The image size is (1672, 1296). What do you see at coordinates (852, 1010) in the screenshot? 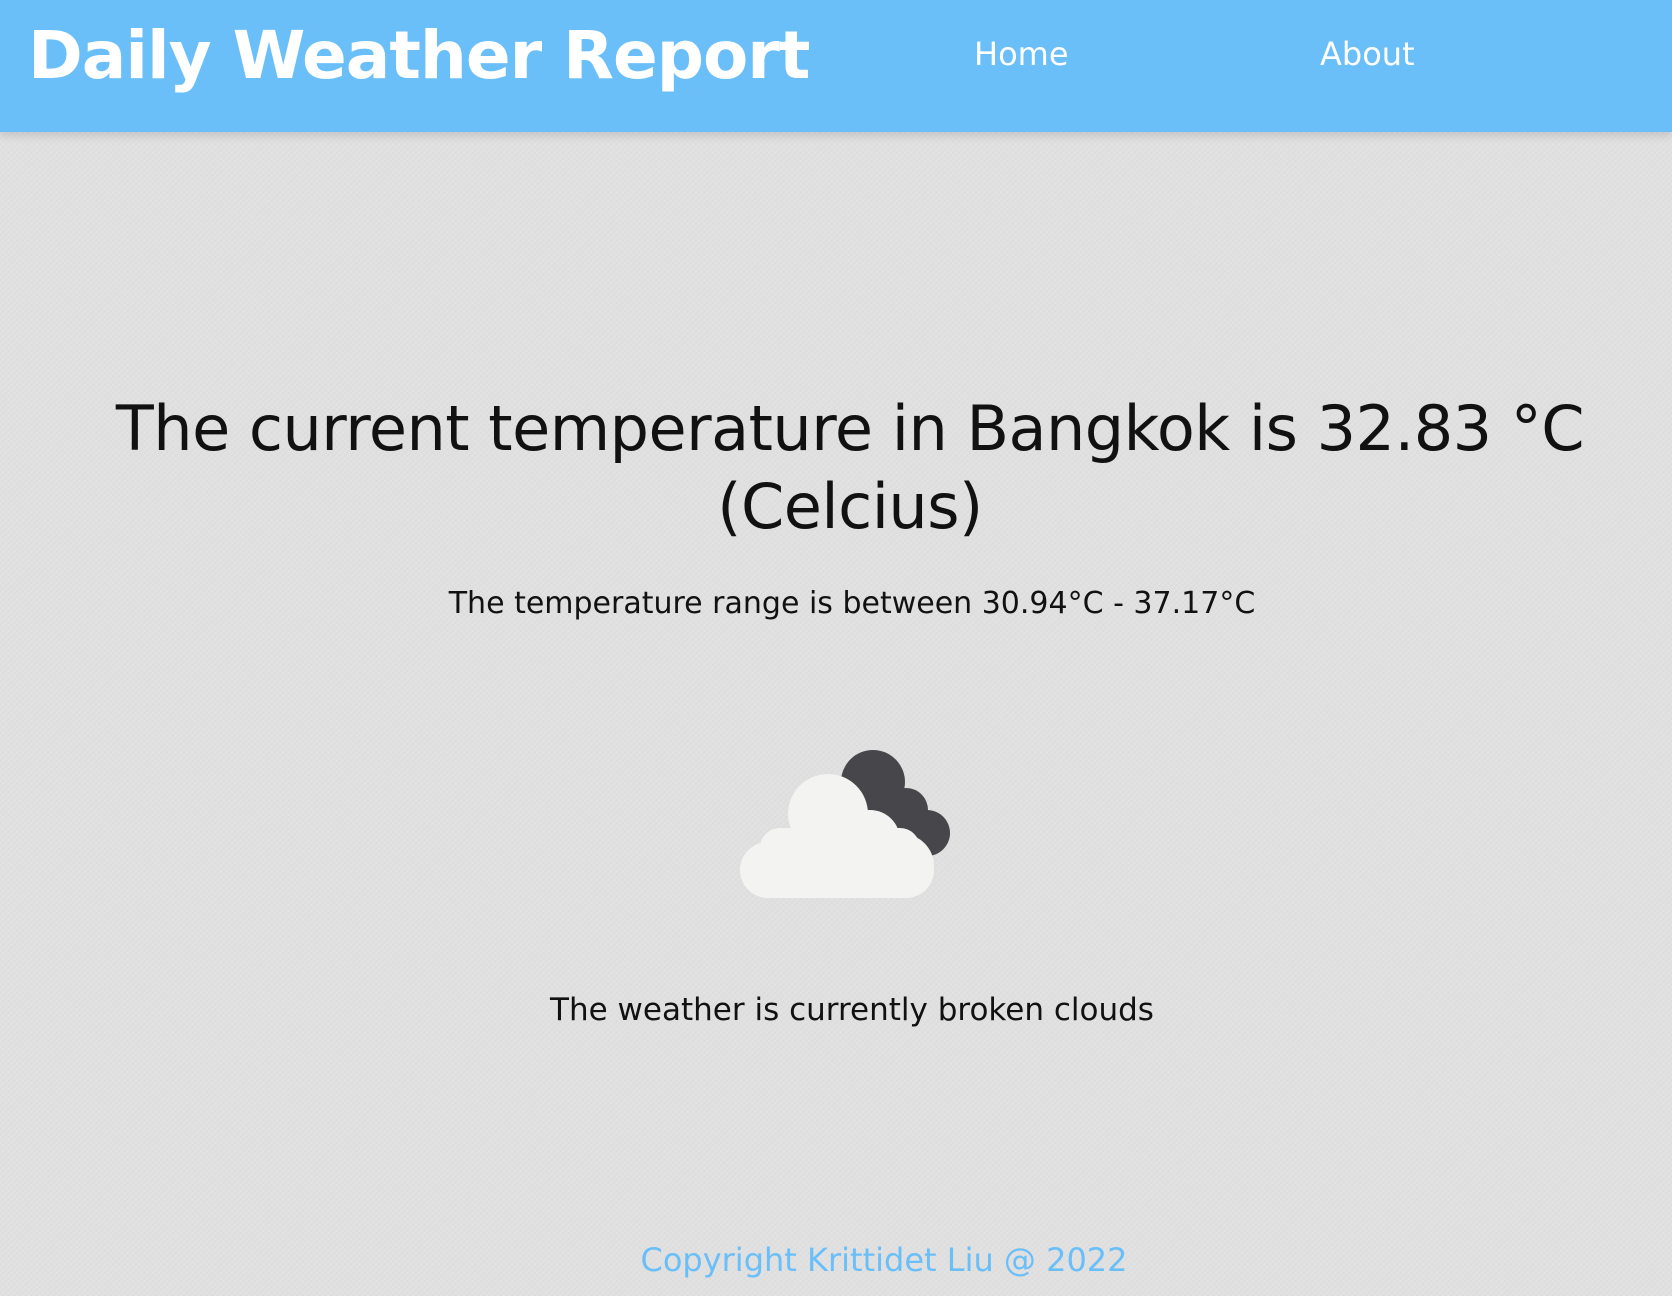
I see `weather-description-text: The weather is currently broken clouds` at bounding box center [852, 1010].